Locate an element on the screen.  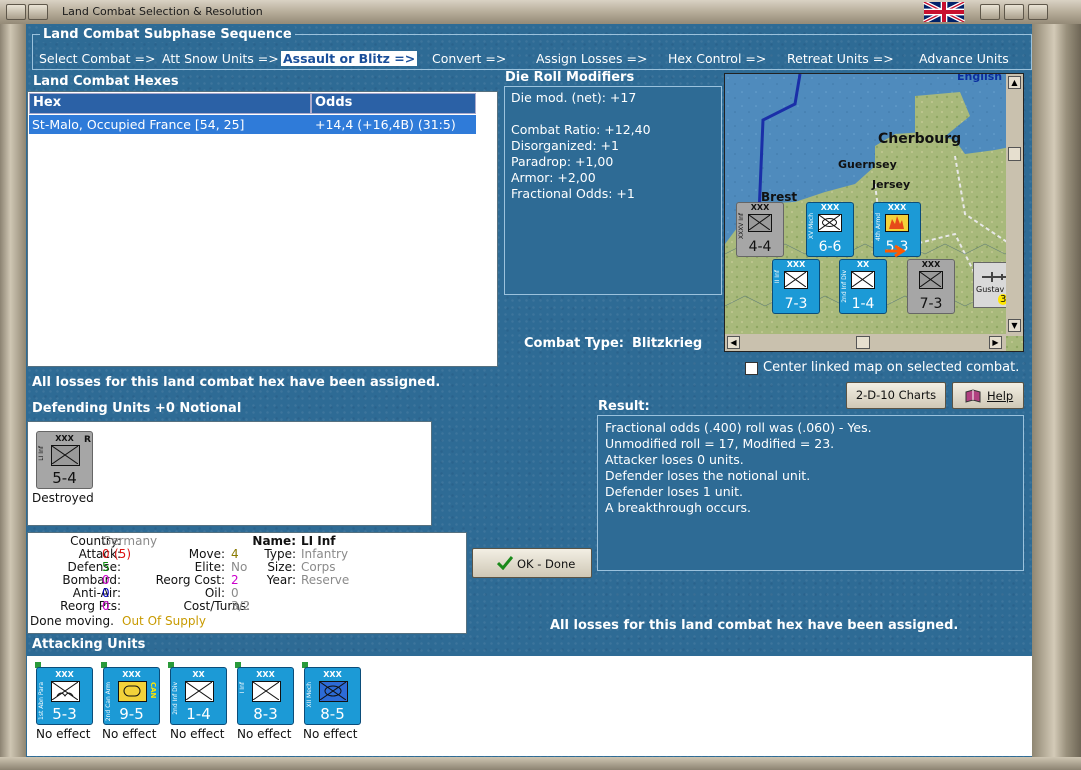
aircraft-icon is located at coordinates (994, 277).